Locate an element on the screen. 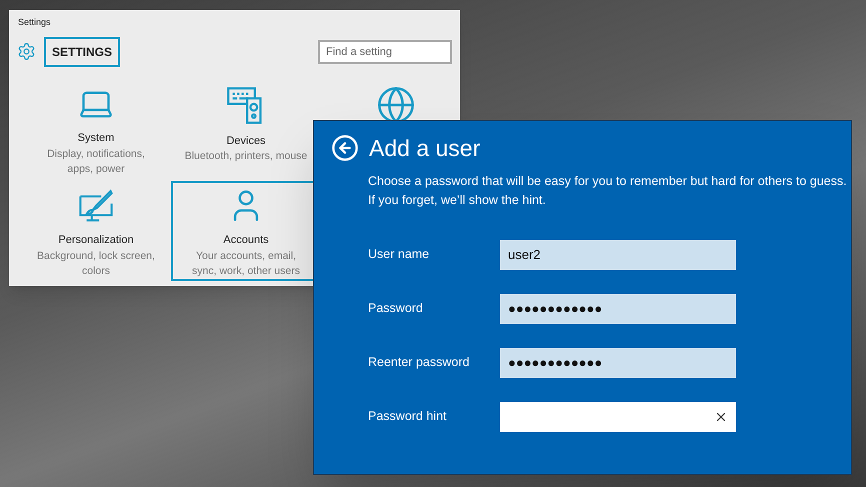 This screenshot has height=487, width=866. field-label: Password hint is located at coordinates (408, 417).